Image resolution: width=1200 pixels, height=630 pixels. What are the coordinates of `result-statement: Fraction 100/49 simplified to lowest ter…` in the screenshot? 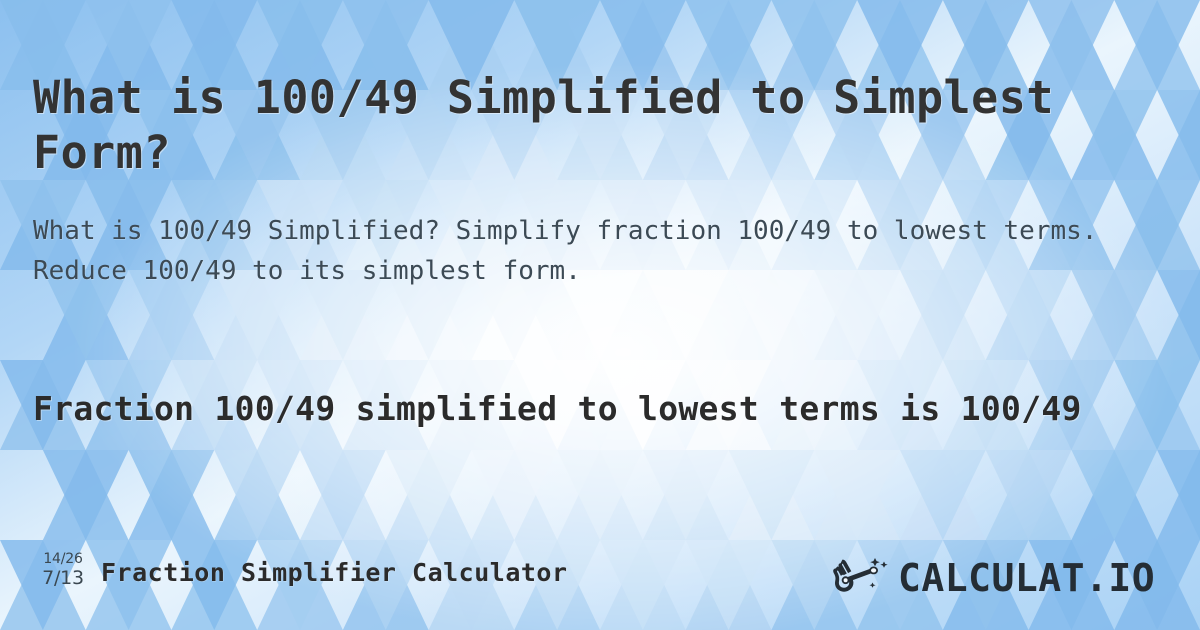 It's located at (557, 408).